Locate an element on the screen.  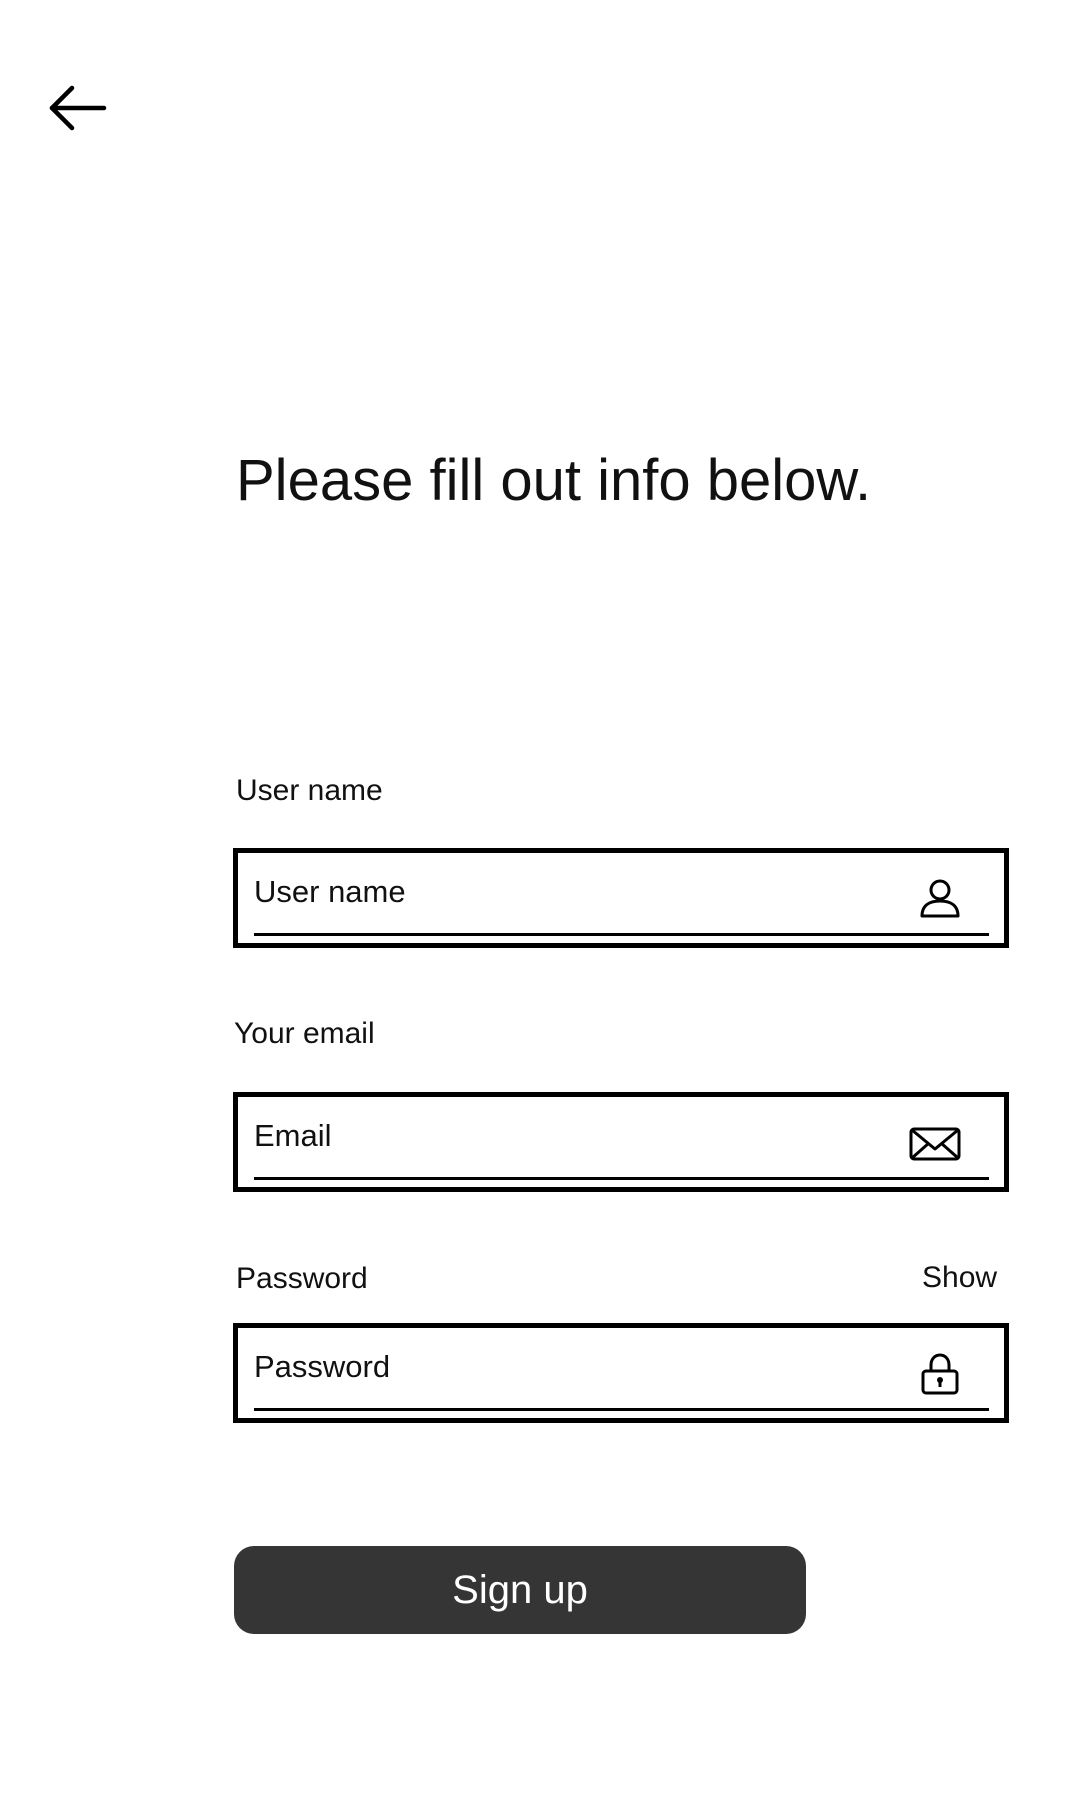
email-input is located at coordinates (574, 1136).